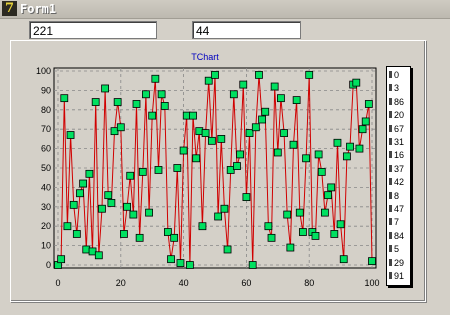  I want to click on x-tick-label: 60, so click(246, 283).